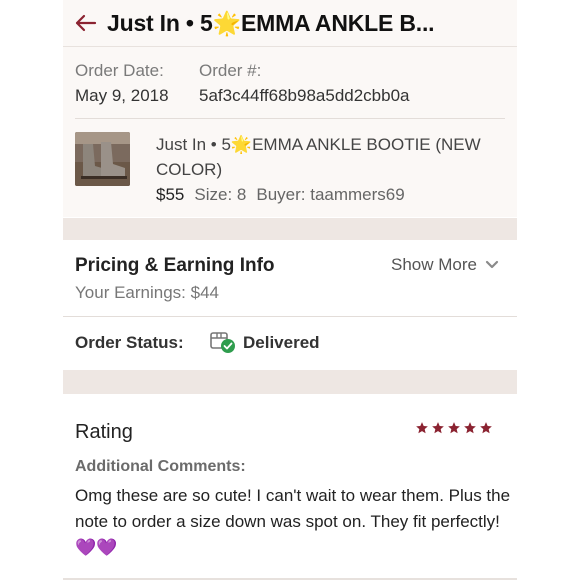 Image resolution: width=580 pixels, height=580 pixels. I want to click on chevron-down-icon, so click(492, 264).